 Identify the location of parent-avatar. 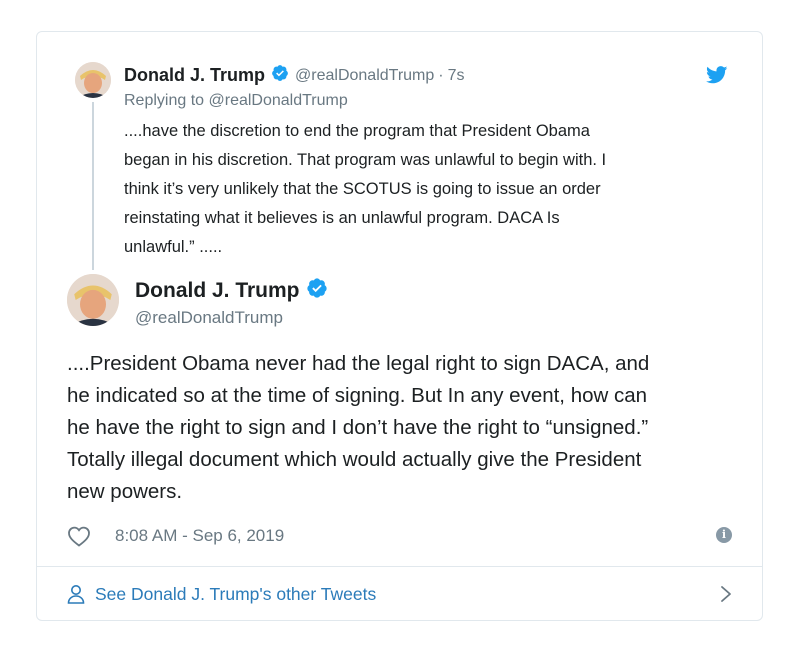
(93, 80).